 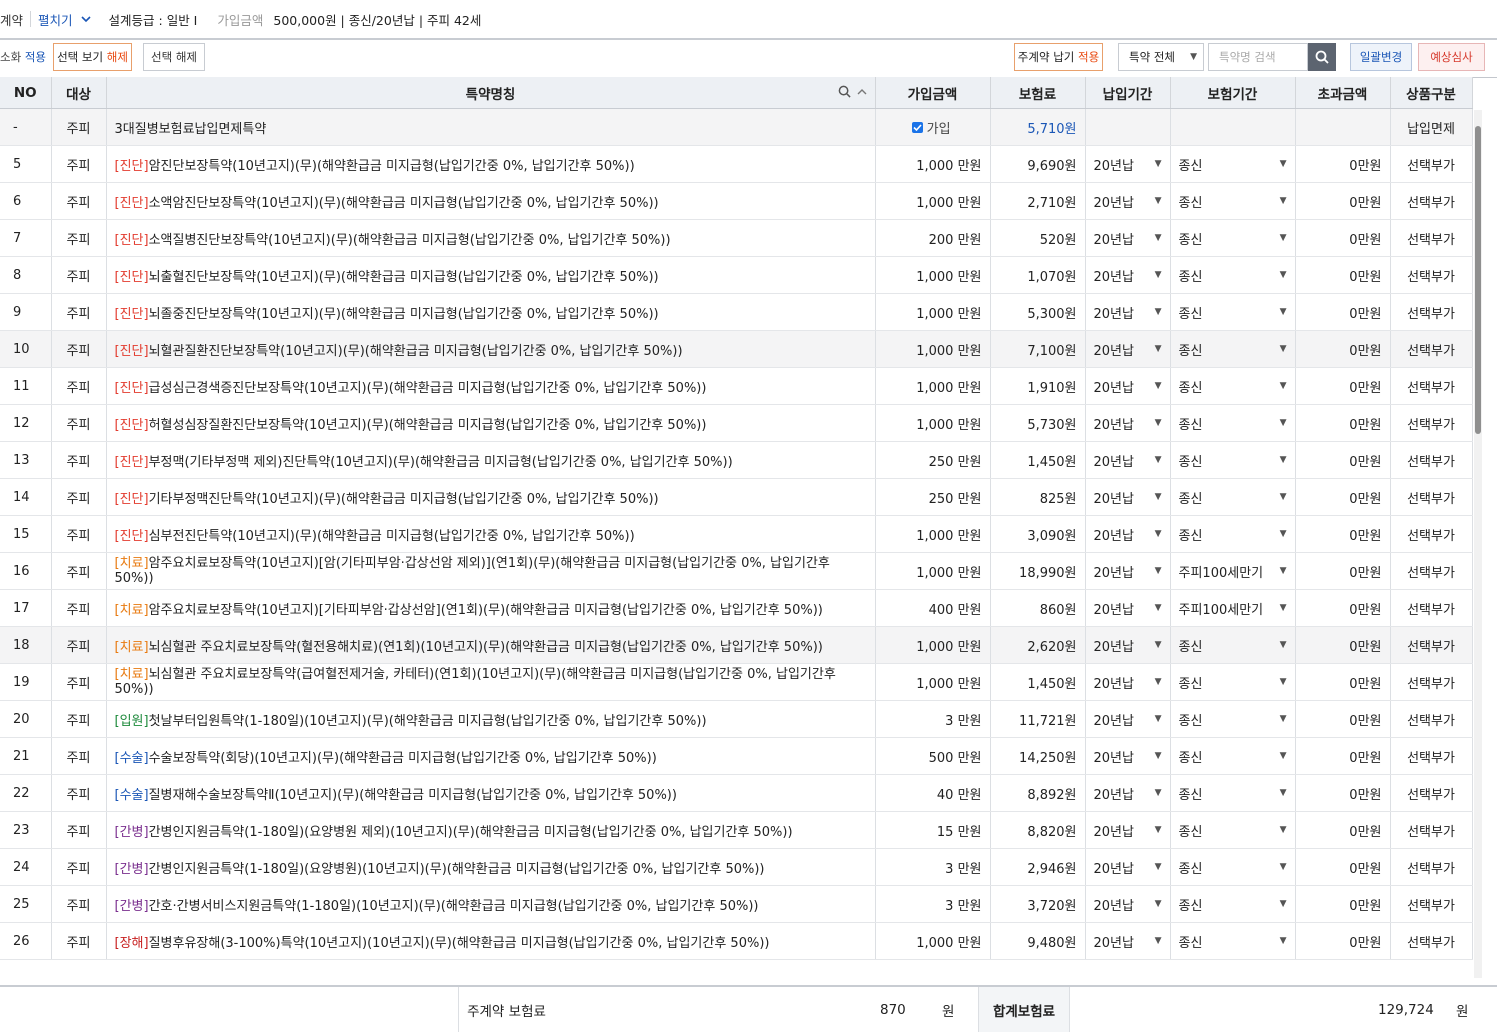 What do you see at coordinates (1258, 57) in the screenshot?
I see `rider-search-input: 특약명 검색` at bounding box center [1258, 57].